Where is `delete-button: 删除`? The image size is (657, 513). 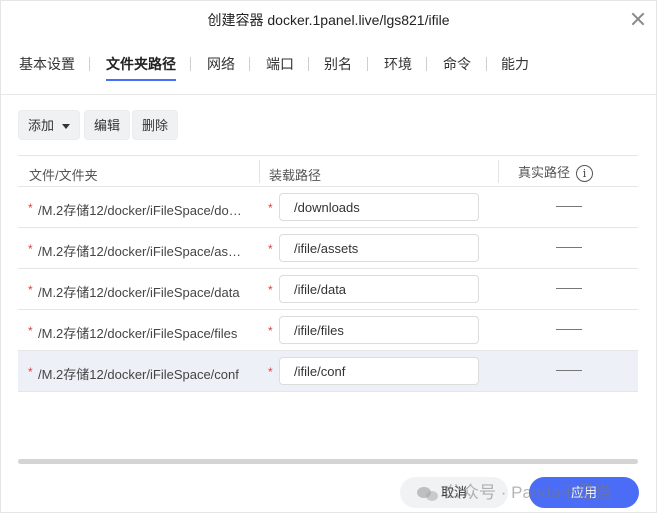
delete-button: 删除 is located at coordinates (155, 125).